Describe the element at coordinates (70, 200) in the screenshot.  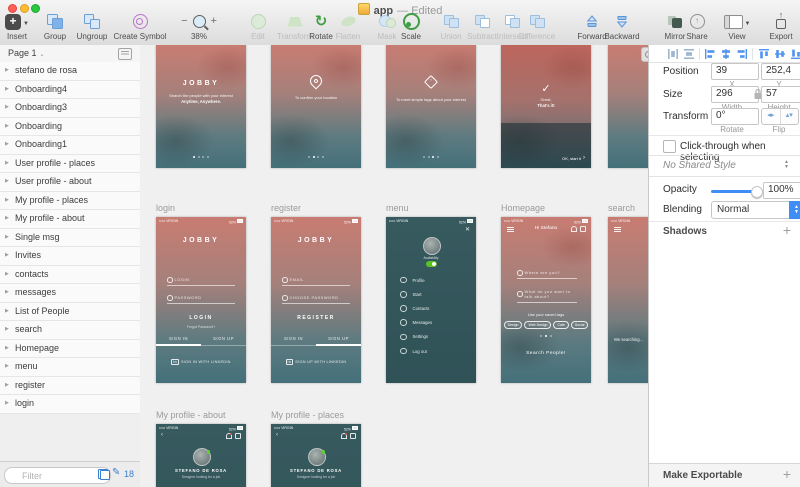
I see `layer-list-item: ▶ My profile - places` at that location.